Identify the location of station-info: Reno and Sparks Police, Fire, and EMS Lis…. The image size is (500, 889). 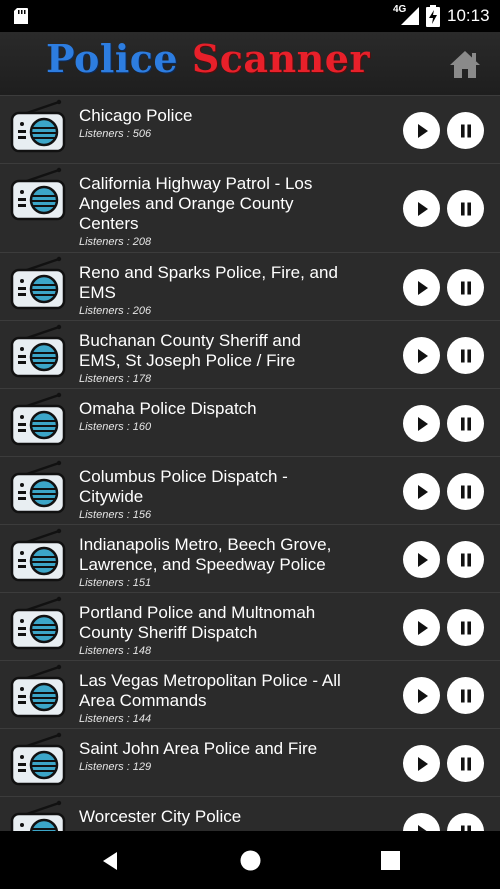
(210, 290).